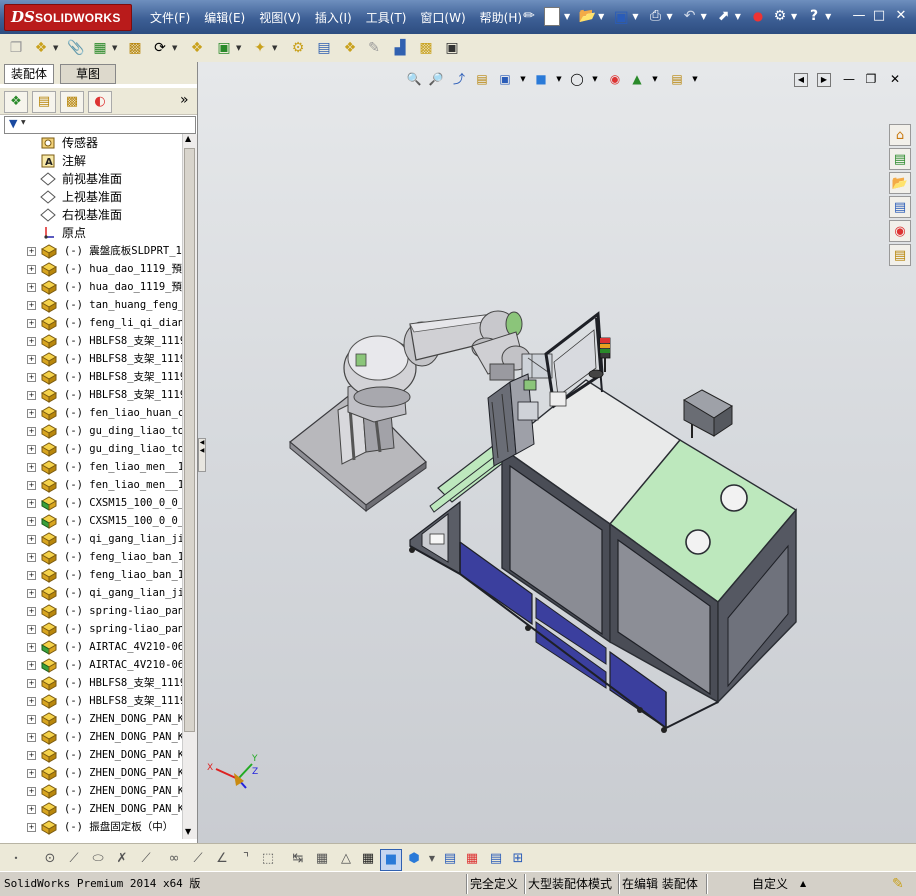 The width and height of the screenshot is (916, 896). I want to click on property-manager-icon: ▤, so click(44, 102).